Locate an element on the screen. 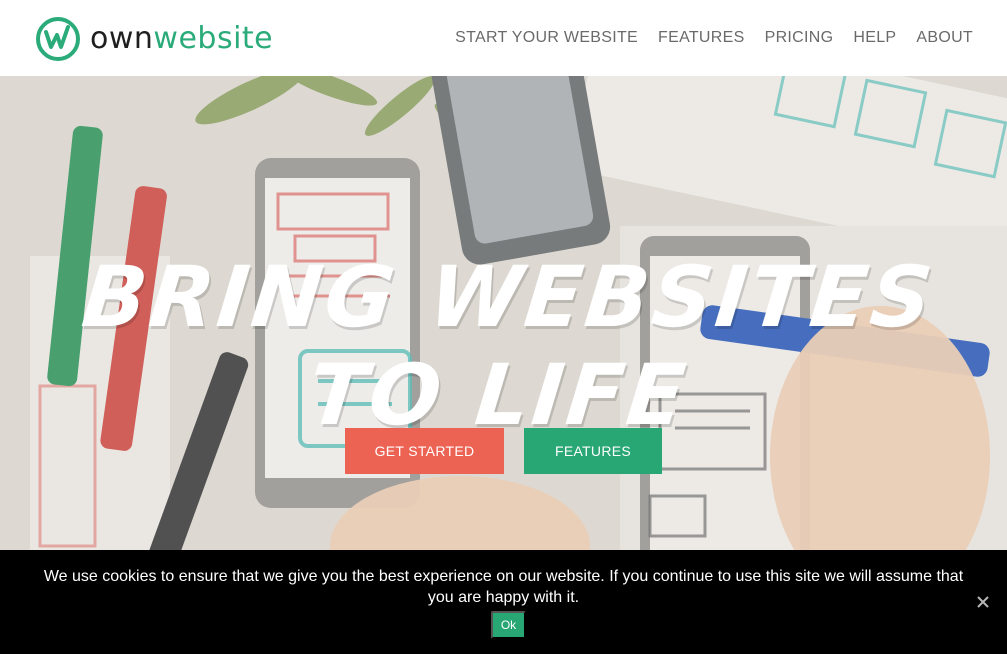 The image size is (1007, 654). features-button: FEATURES is located at coordinates (593, 451).